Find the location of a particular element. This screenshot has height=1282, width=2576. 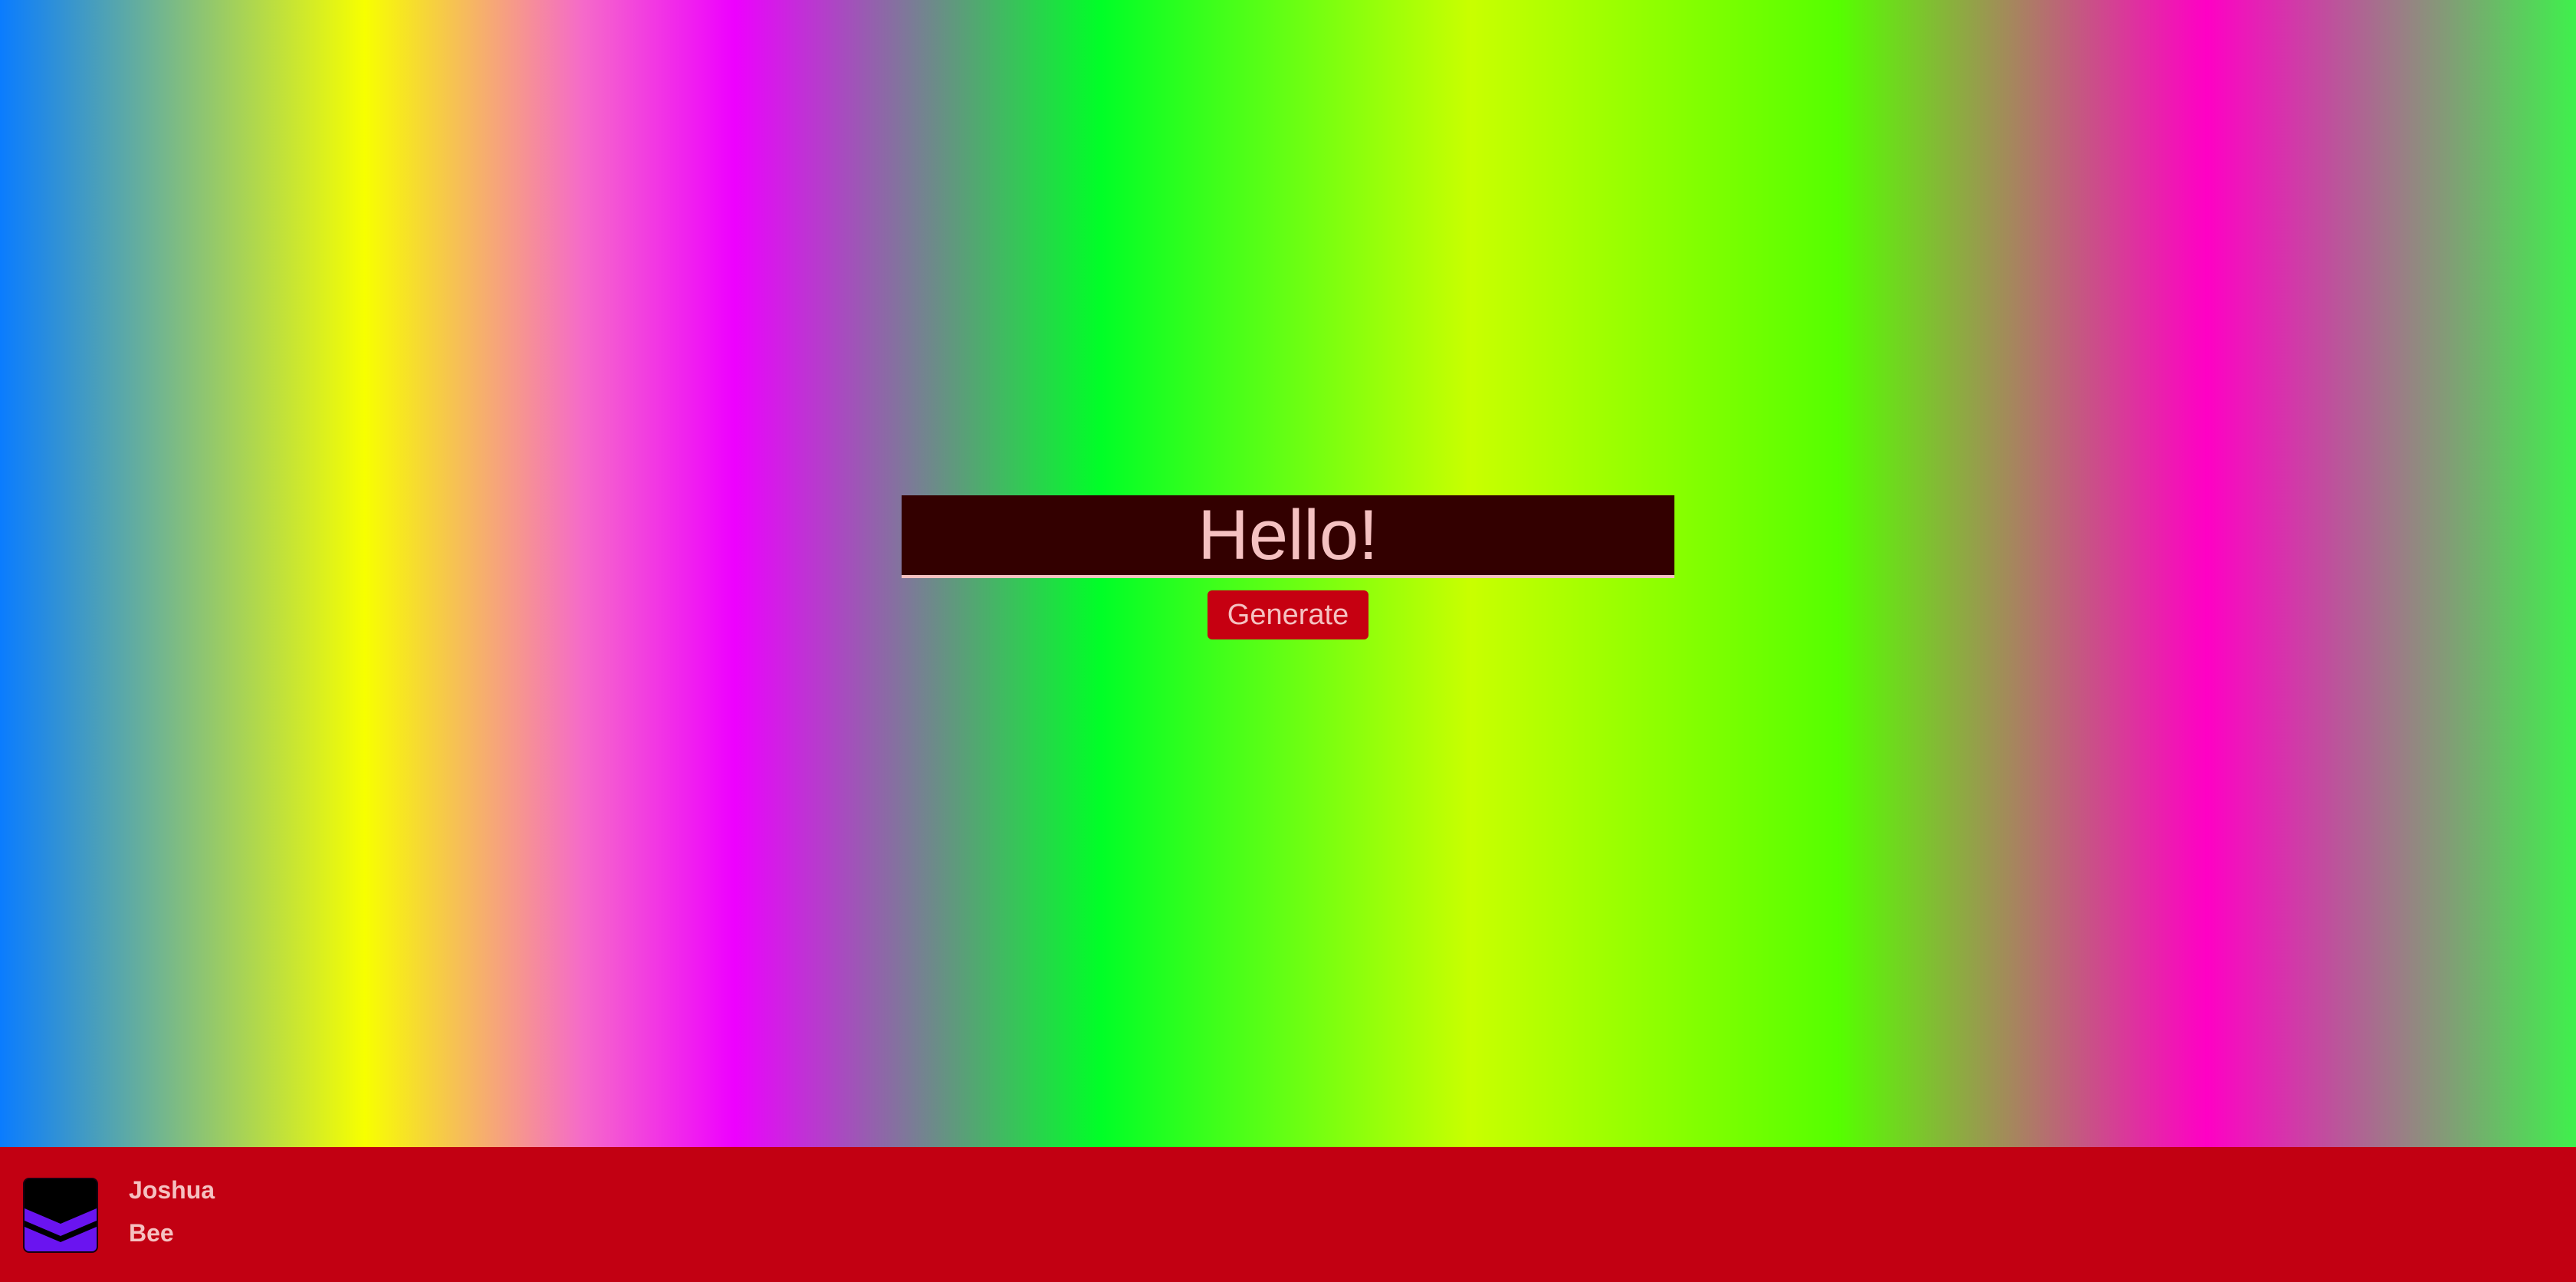

text-input is located at coordinates (1288, 535).